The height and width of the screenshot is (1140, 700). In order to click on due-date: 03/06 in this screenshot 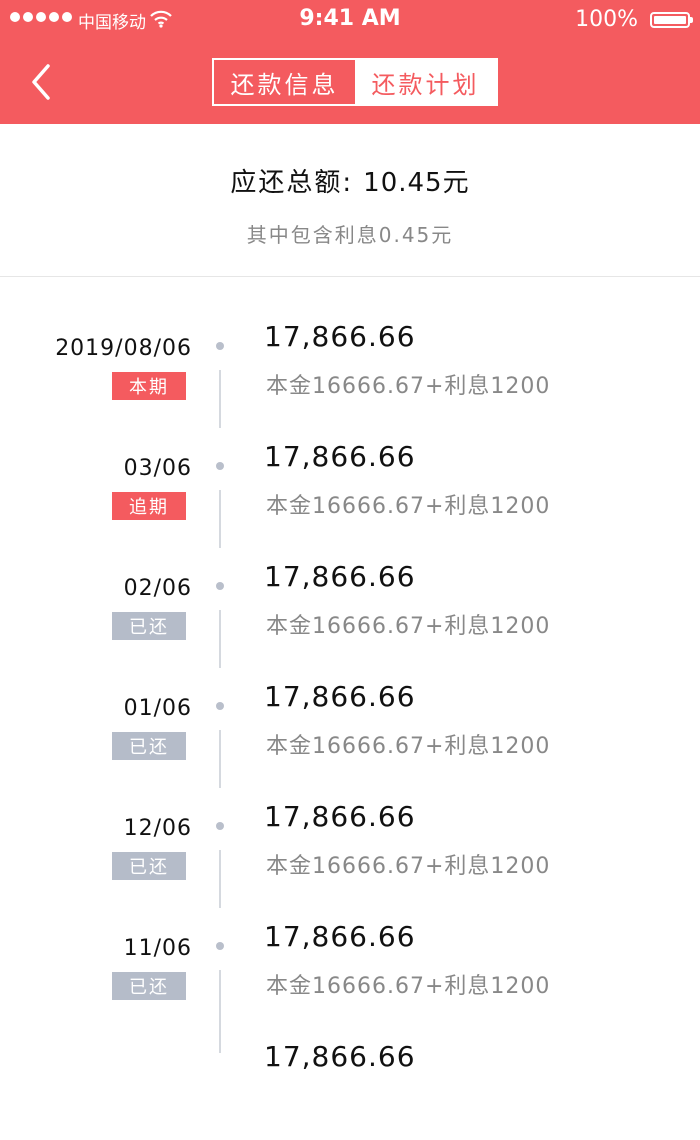, I will do `click(157, 468)`.